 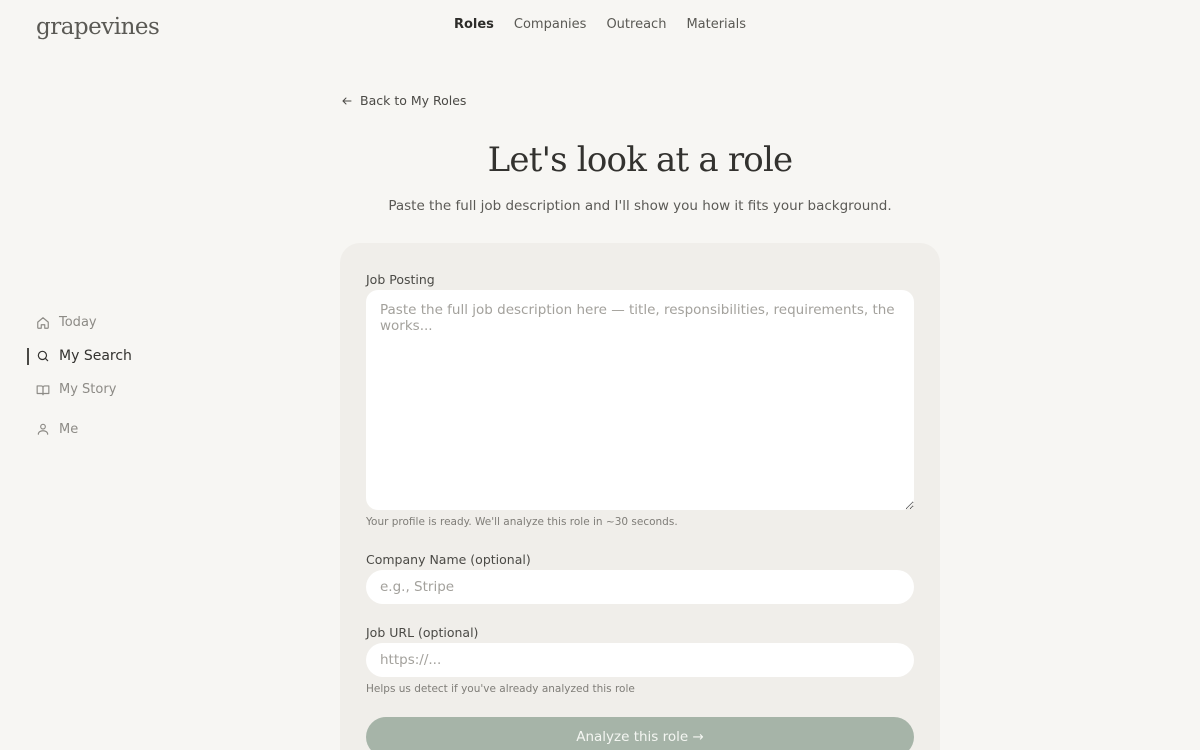 I want to click on home-icon, so click(x=43, y=322).